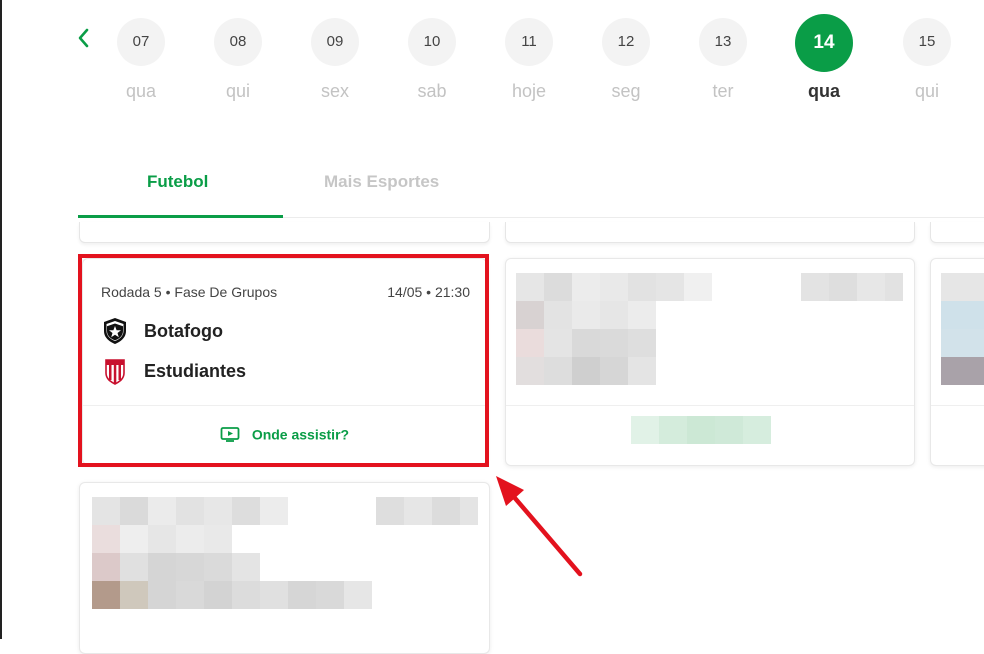  I want to click on date-number: 13, so click(723, 42).